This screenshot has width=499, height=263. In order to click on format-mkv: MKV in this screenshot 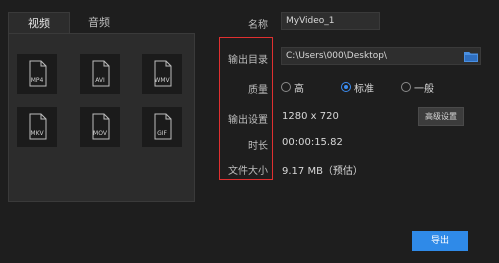, I will do `click(37, 127)`.